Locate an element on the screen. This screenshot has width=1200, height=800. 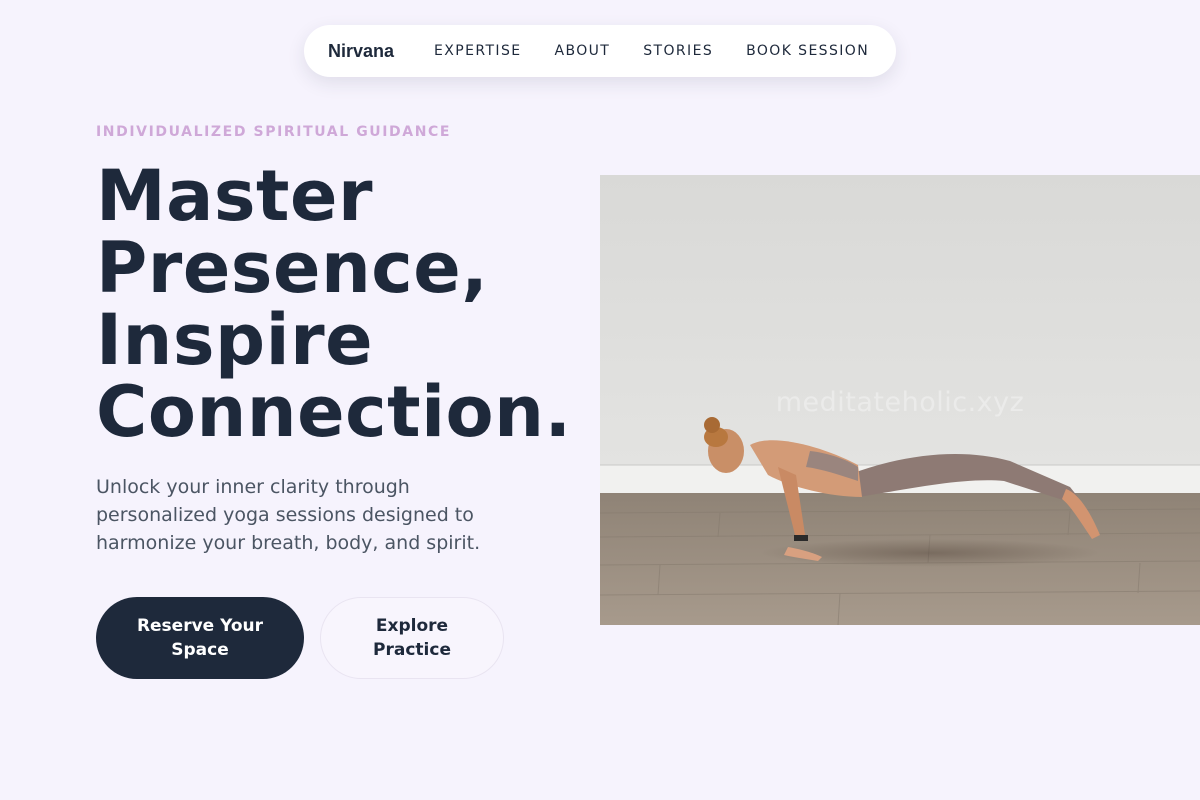
reserve-space-button: Reserve Your Space is located at coordinates (200, 638).